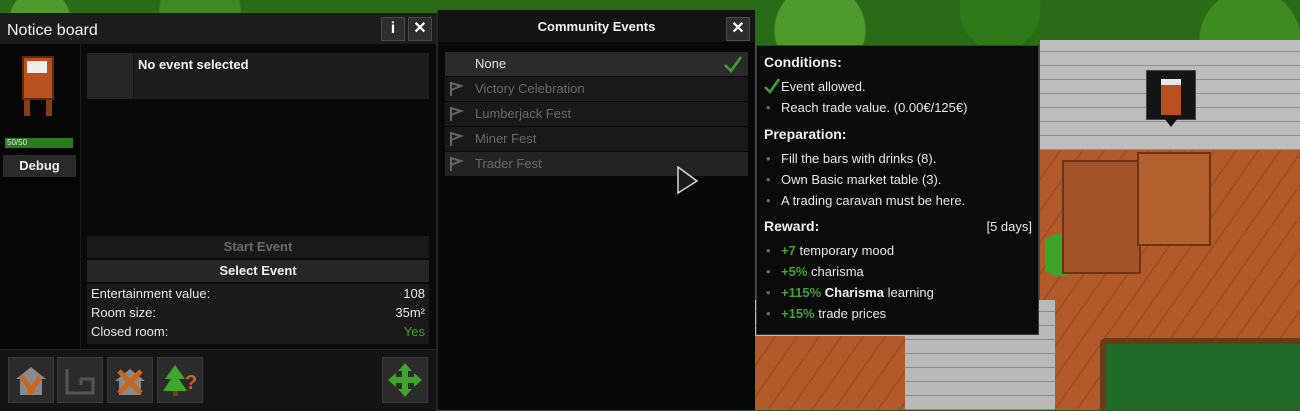 This screenshot has height=411, width=1300. What do you see at coordinates (596, 89) in the screenshot?
I see `event-item-victory-celebration: Victory Celebration` at bounding box center [596, 89].